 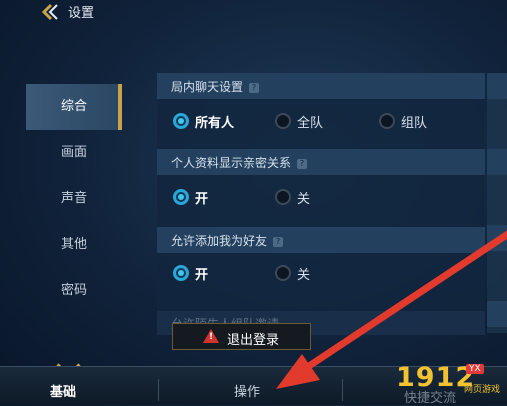 I want to click on logout-button: ! 退出登录, so click(x=241, y=336).